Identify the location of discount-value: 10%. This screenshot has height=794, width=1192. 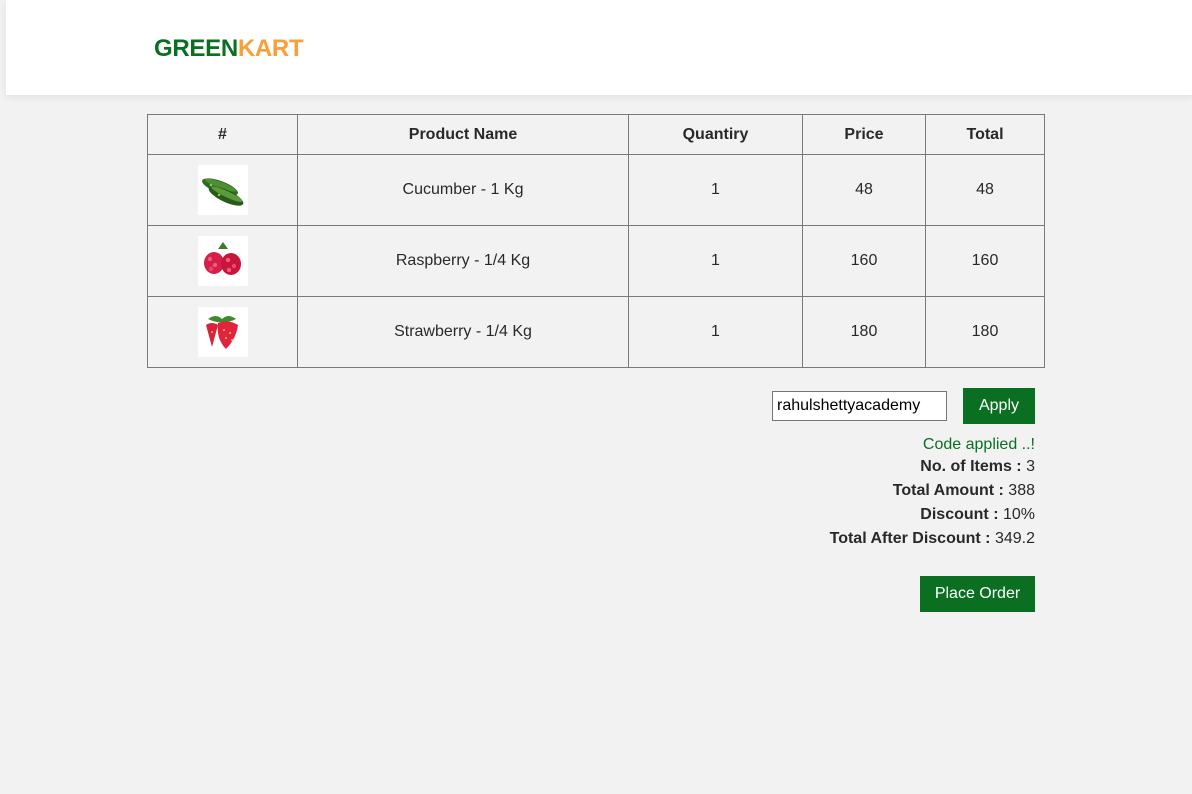
(1018, 514).